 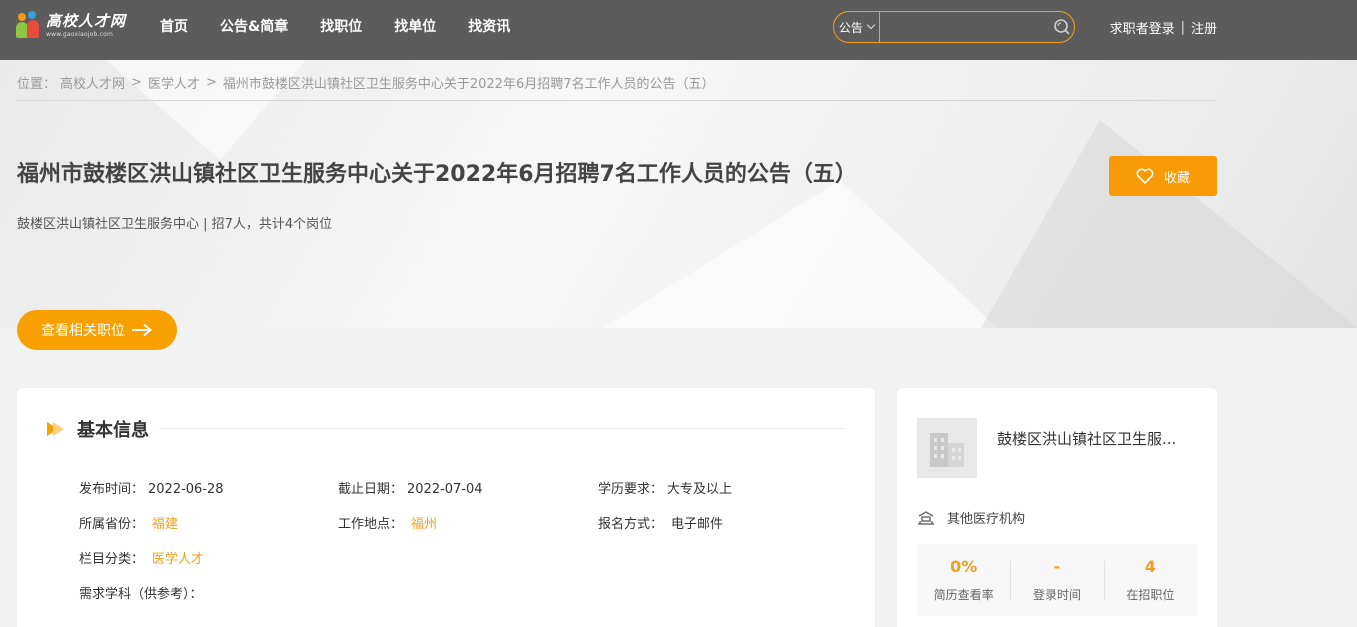 What do you see at coordinates (151, 489) in the screenshot?
I see `publish-time: 发布时间： 2022-06-28` at bounding box center [151, 489].